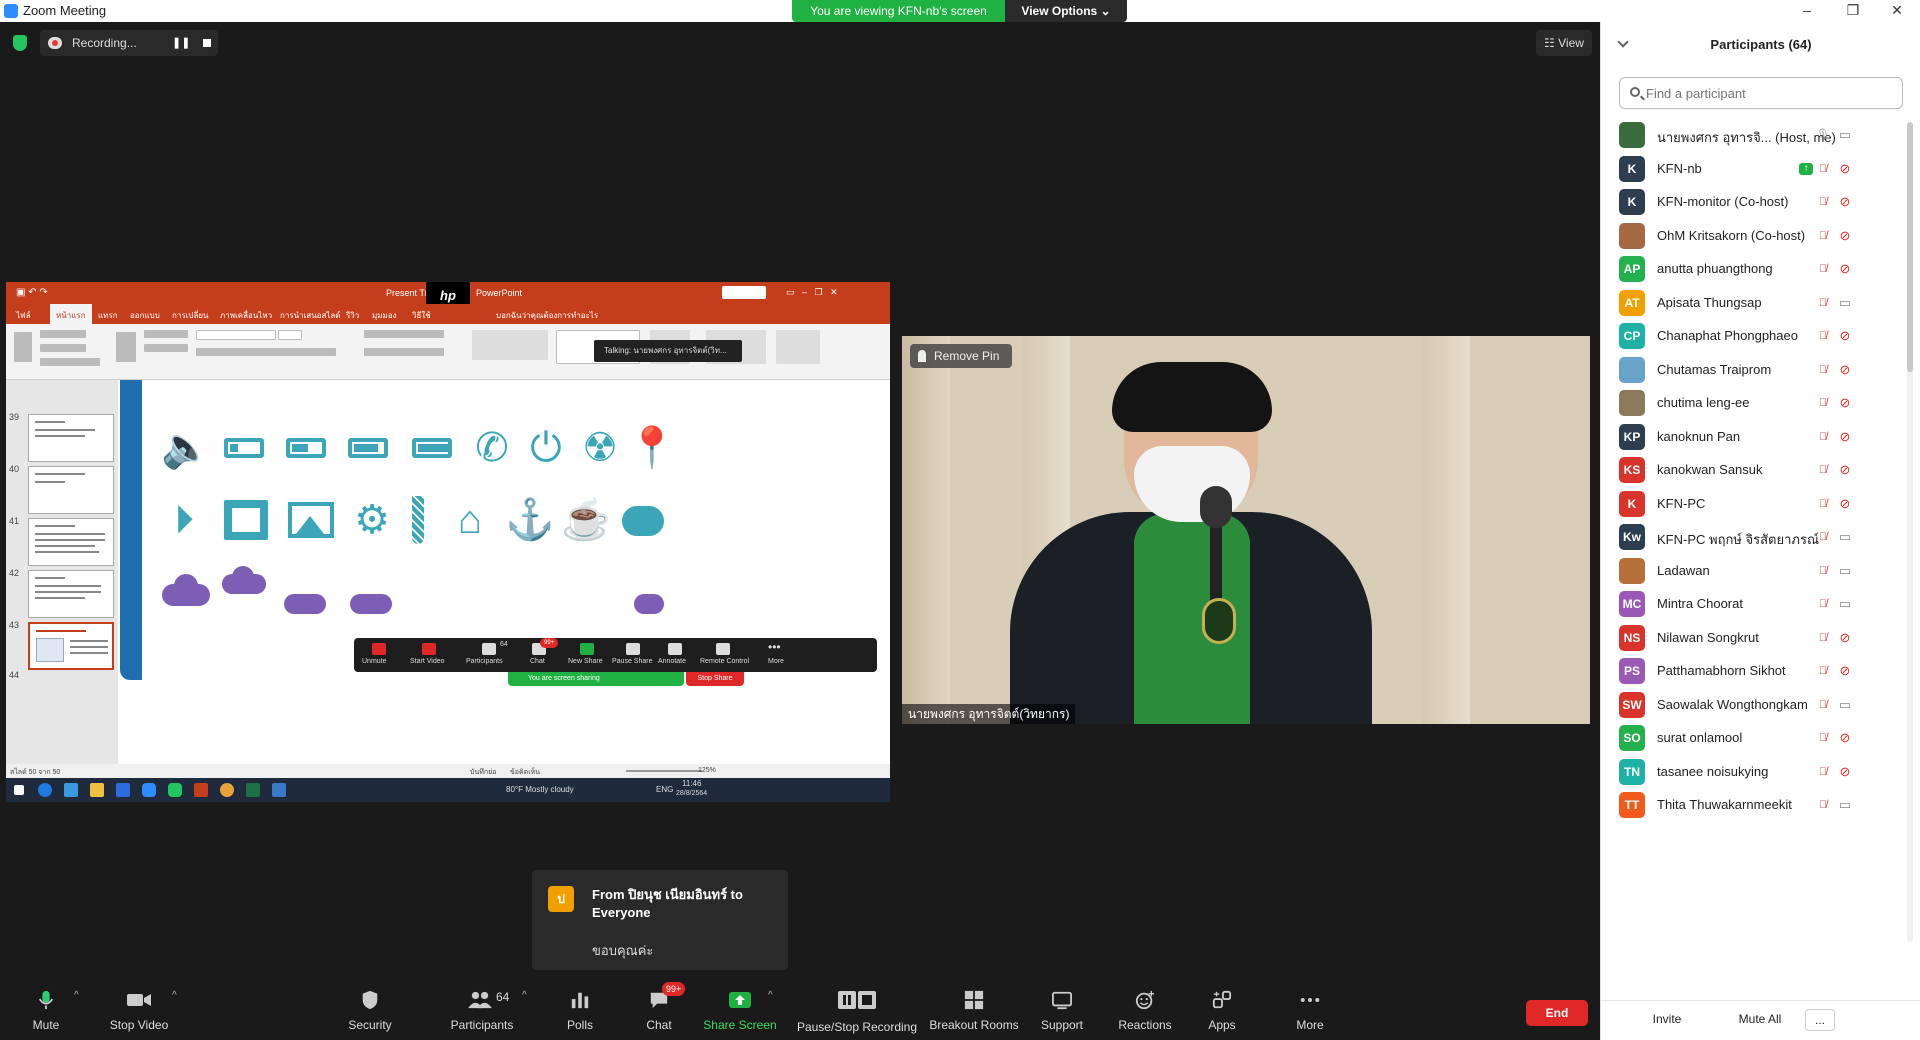  Describe the element at coordinates (660, 1010) in the screenshot. I see `chat-button: 99+ Chat` at that location.